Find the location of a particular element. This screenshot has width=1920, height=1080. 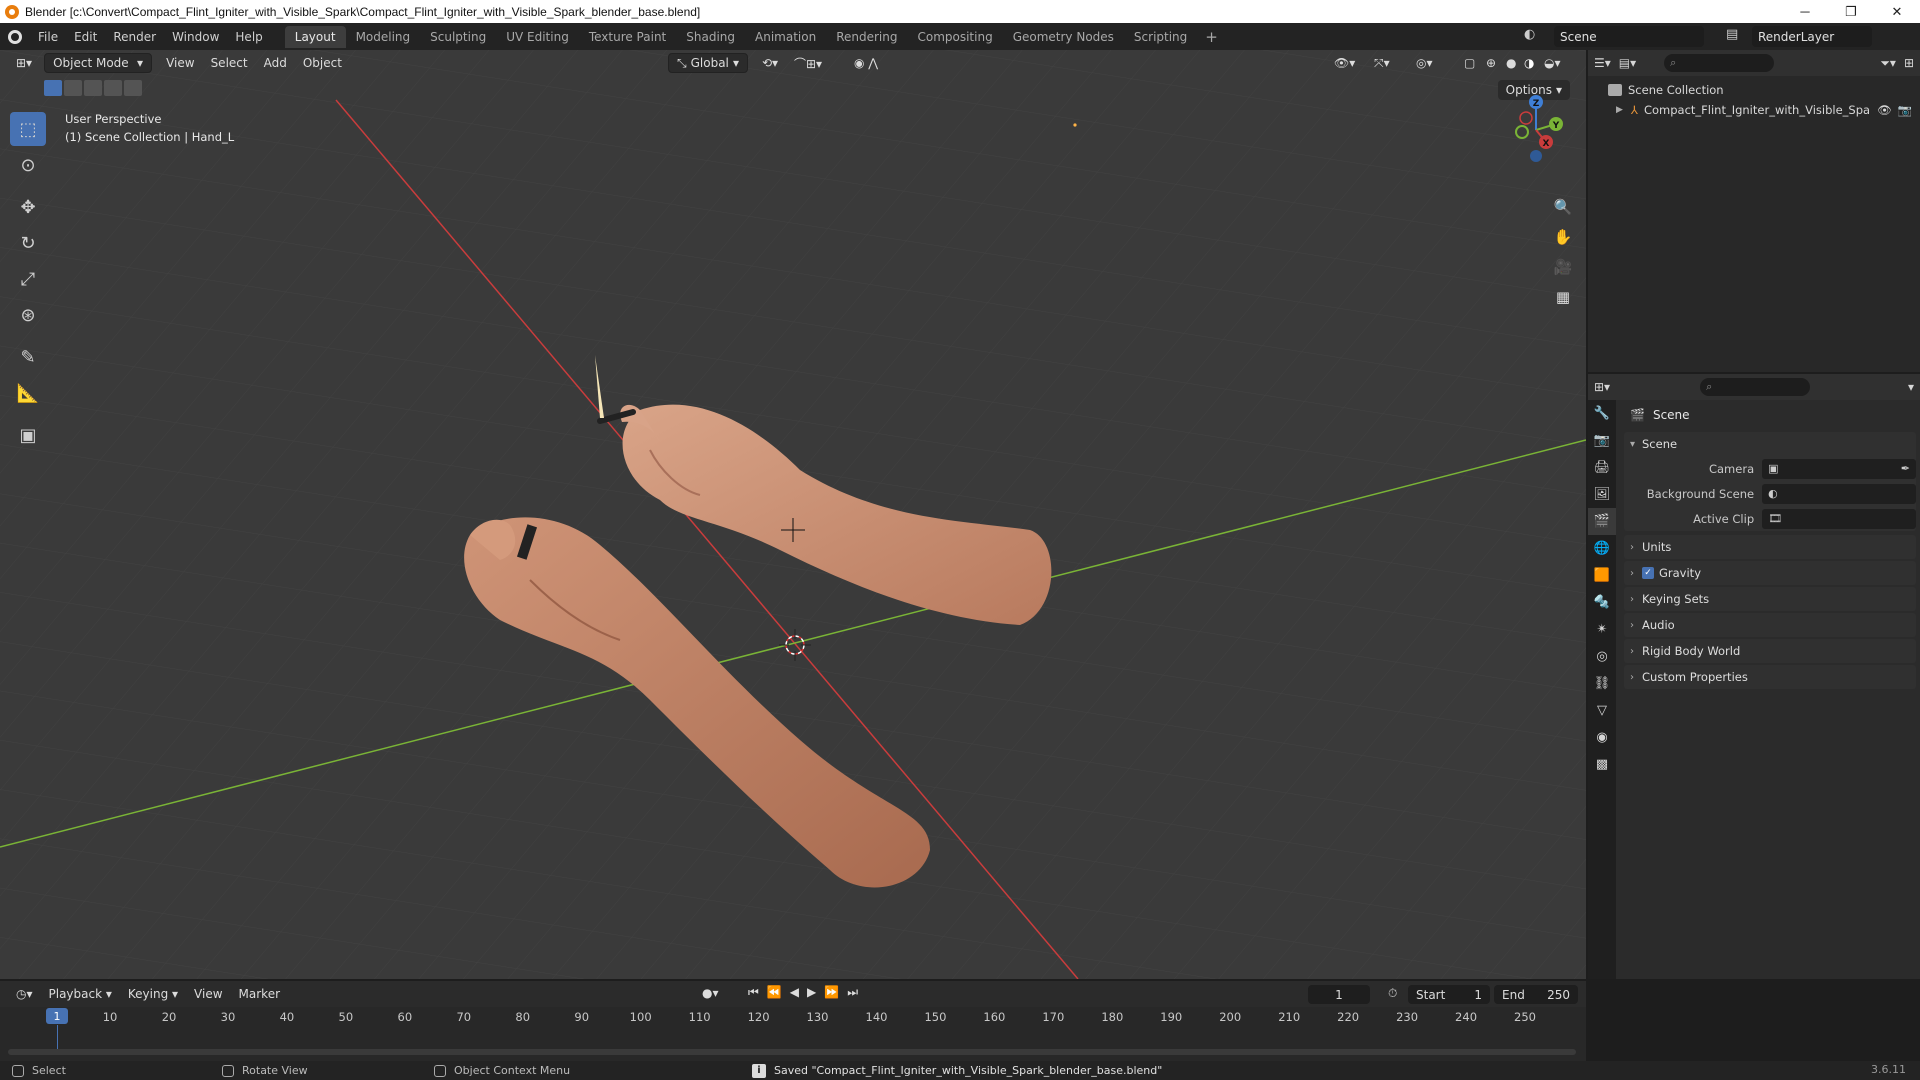

move-tool-icon: ✥ is located at coordinates (28, 207).